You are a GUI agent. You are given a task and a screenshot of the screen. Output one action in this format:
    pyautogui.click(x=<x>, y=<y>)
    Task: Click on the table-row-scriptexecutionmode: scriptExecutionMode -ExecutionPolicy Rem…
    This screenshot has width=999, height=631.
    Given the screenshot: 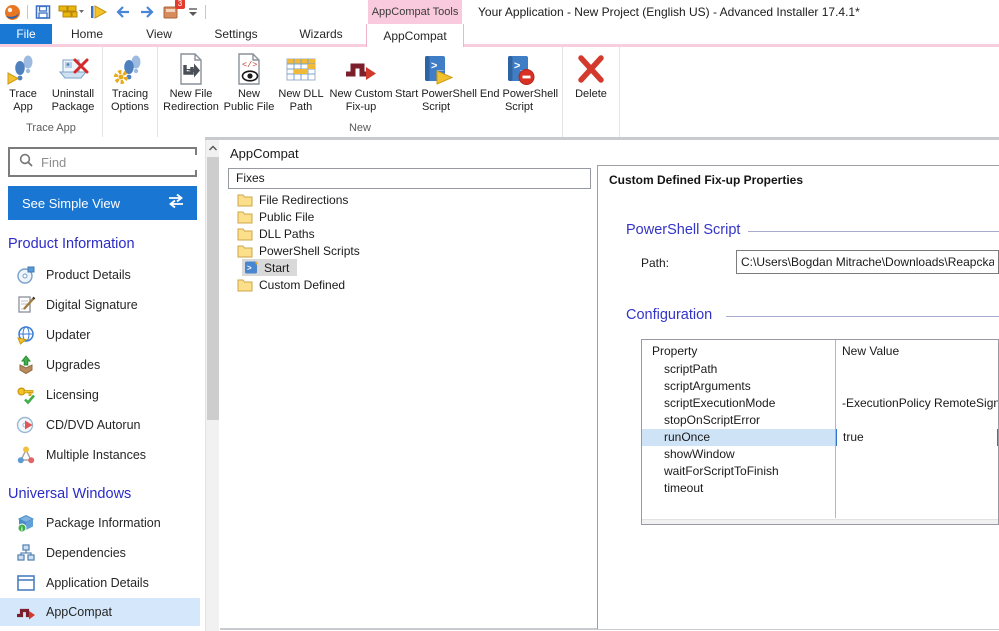 What is the action you would take?
    pyautogui.click(x=820, y=403)
    